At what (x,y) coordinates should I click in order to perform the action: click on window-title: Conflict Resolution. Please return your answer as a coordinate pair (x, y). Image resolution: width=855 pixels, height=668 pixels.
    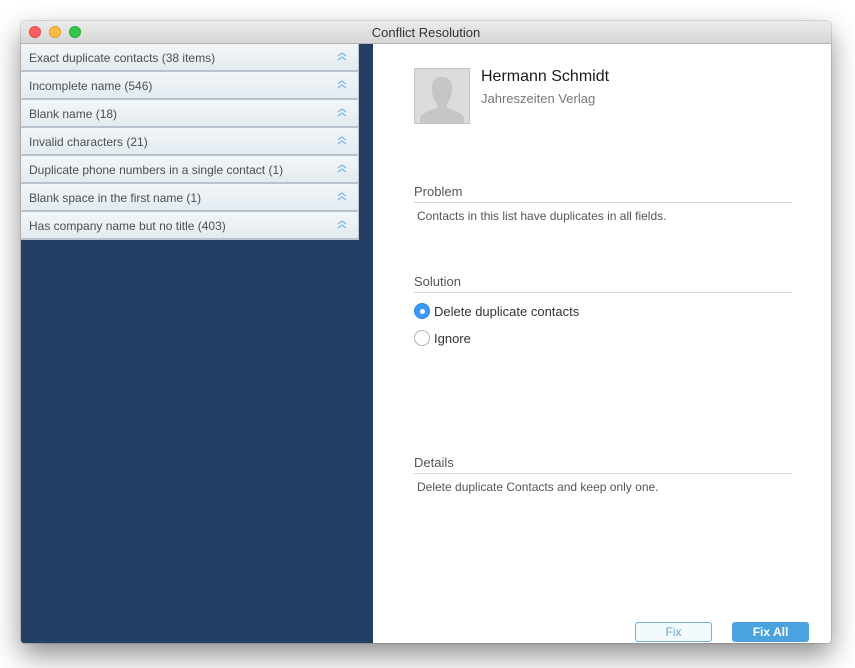
    Looking at the image, I should click on (426, 32).